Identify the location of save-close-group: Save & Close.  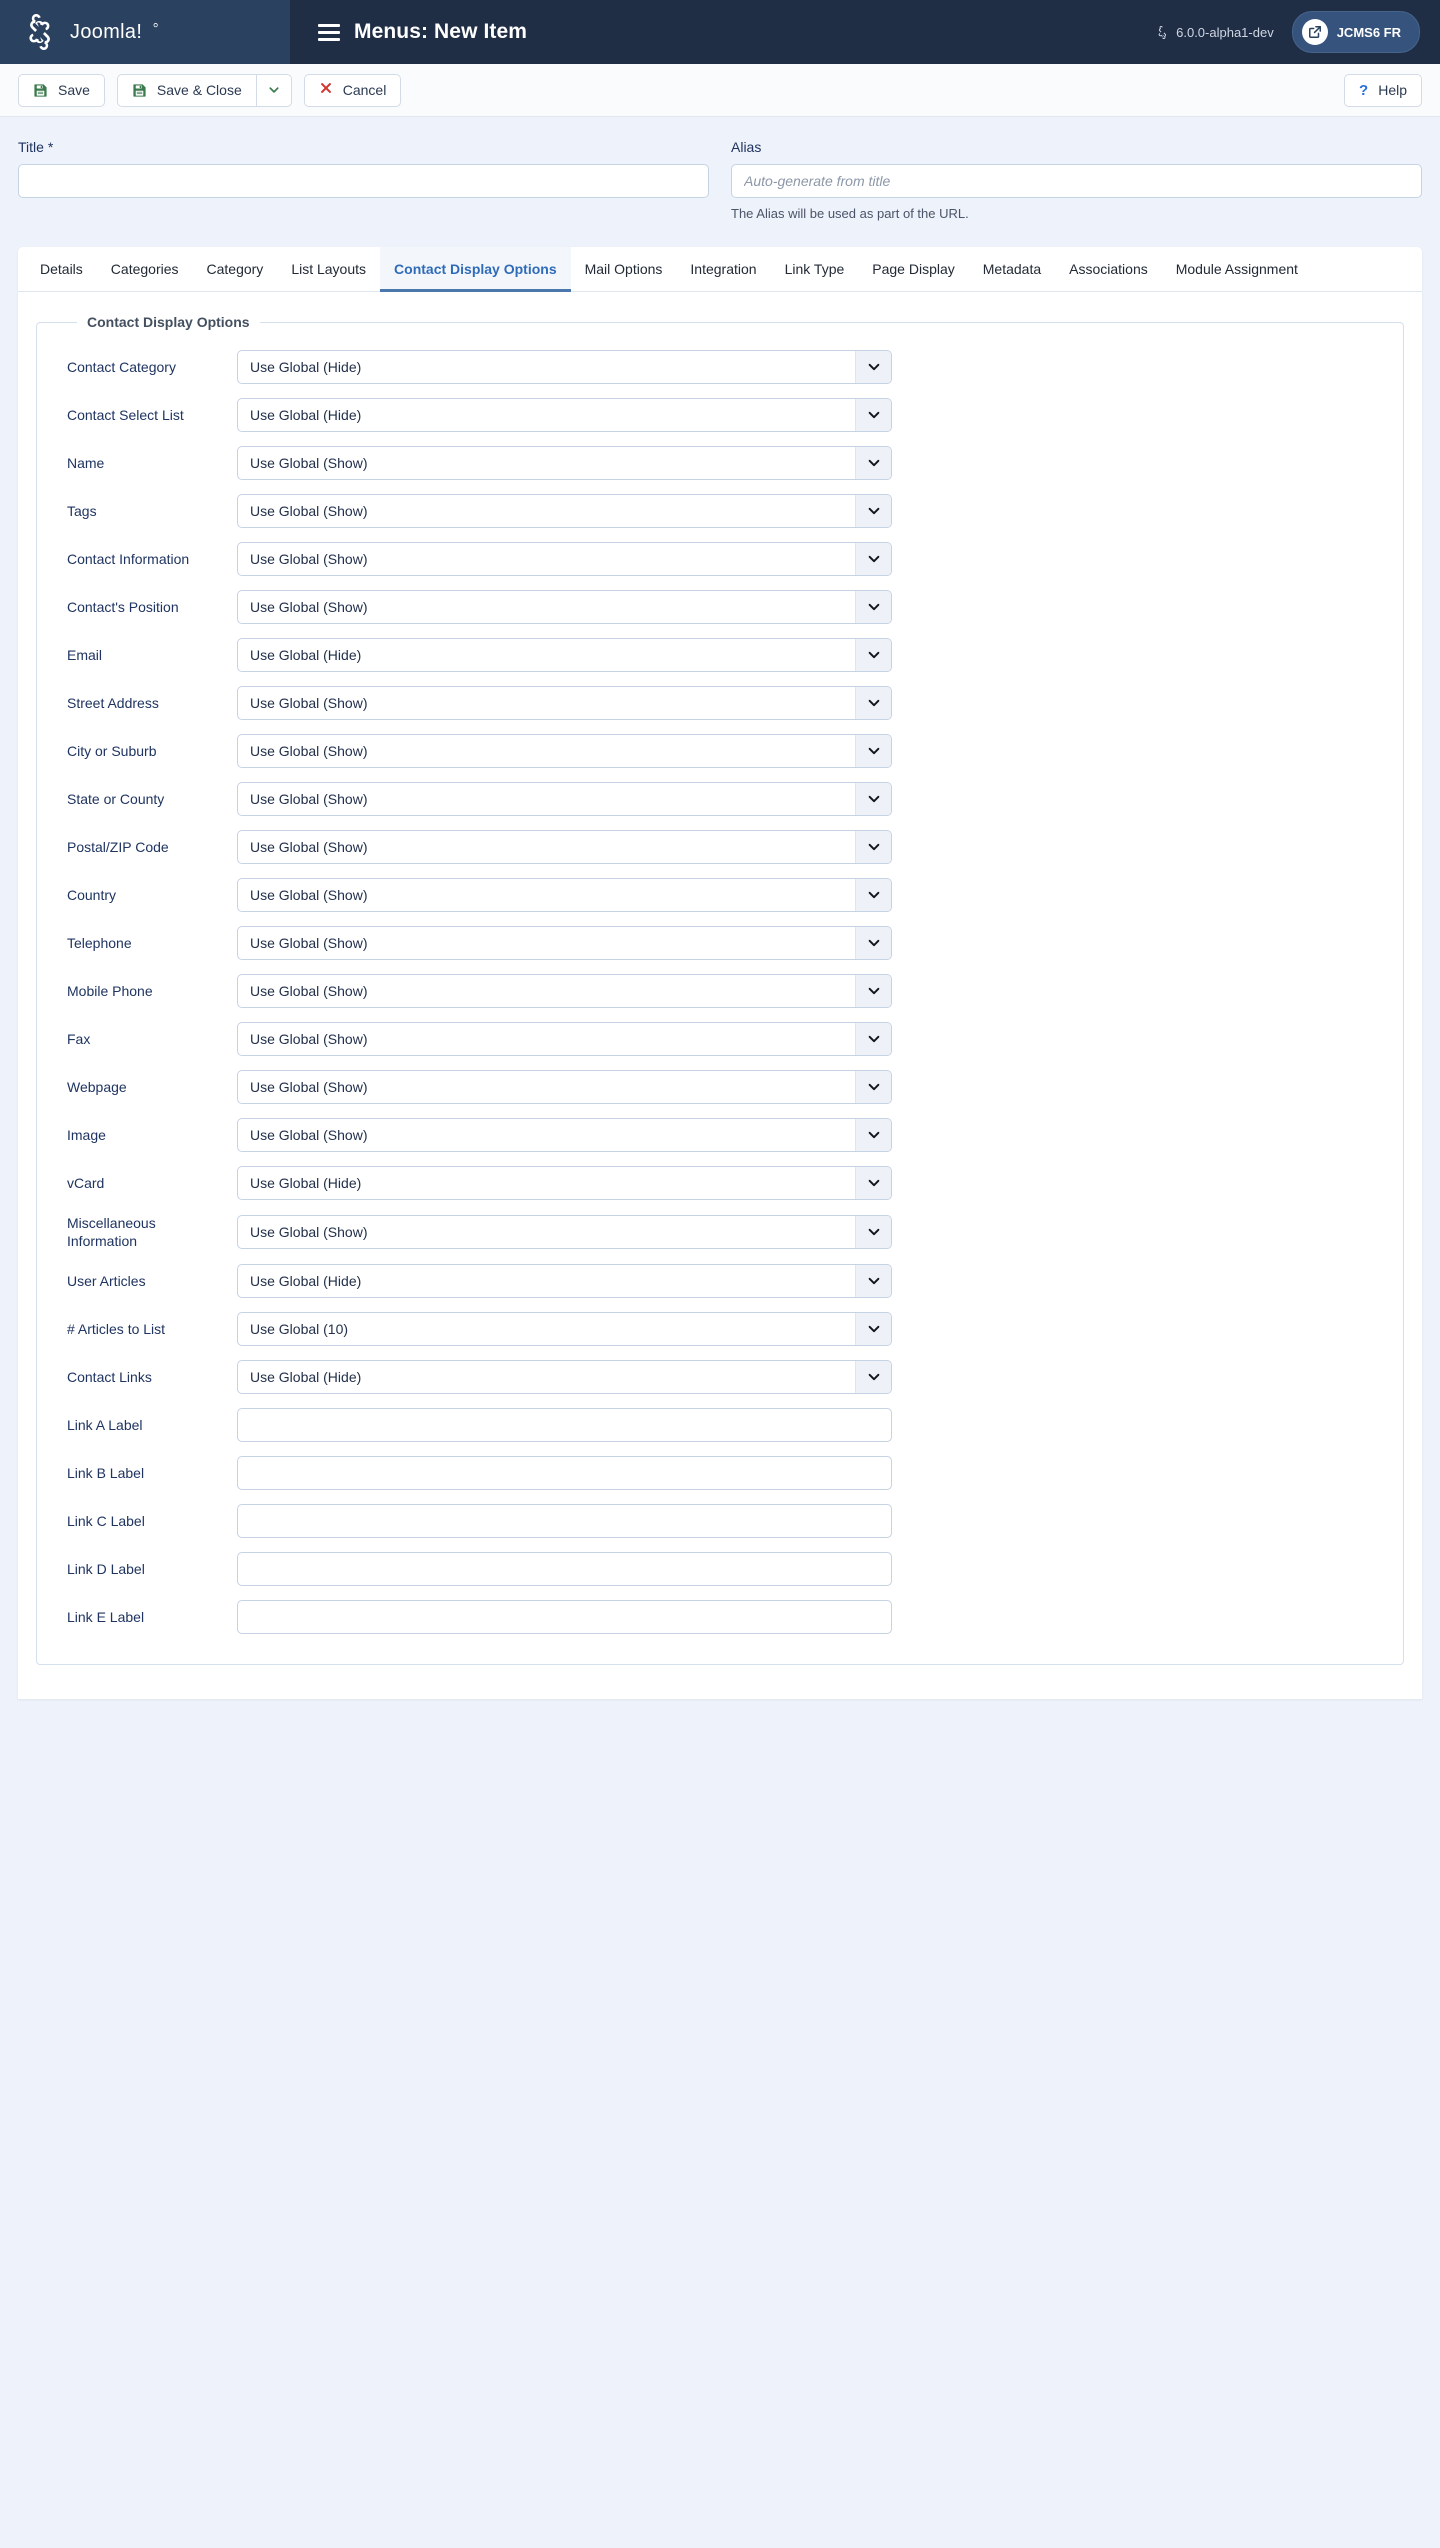
(204, 90).